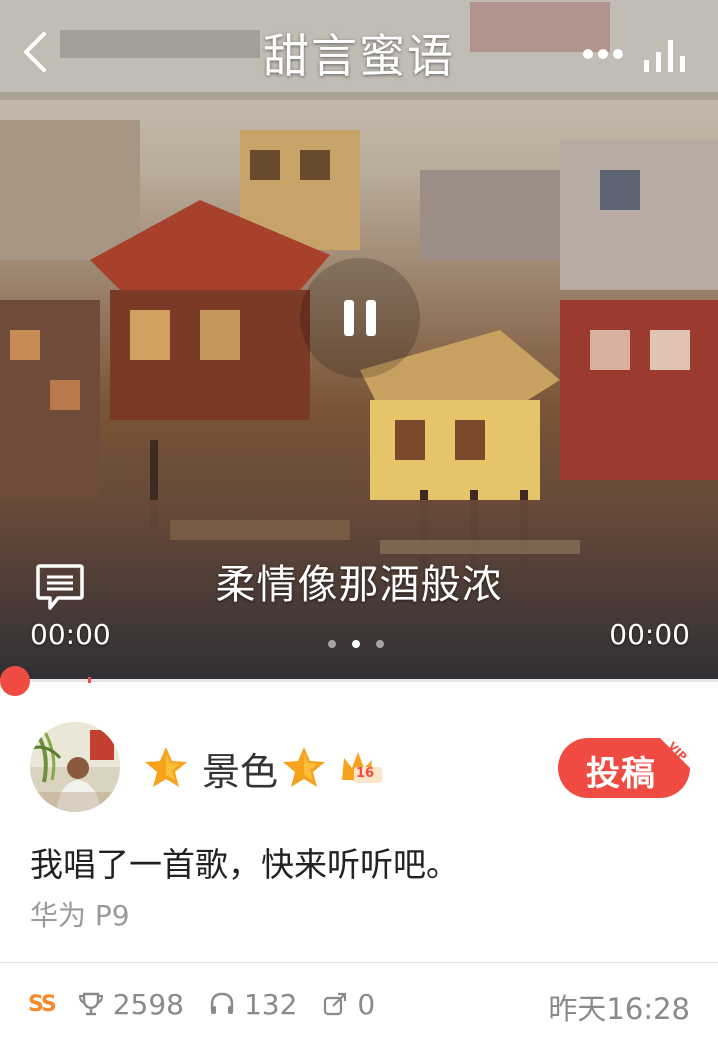 The image size is (718, 1042). What do you see at coordinates (359, 962) in the screenshot?
I see `divider` at bounding box center [359, 962].